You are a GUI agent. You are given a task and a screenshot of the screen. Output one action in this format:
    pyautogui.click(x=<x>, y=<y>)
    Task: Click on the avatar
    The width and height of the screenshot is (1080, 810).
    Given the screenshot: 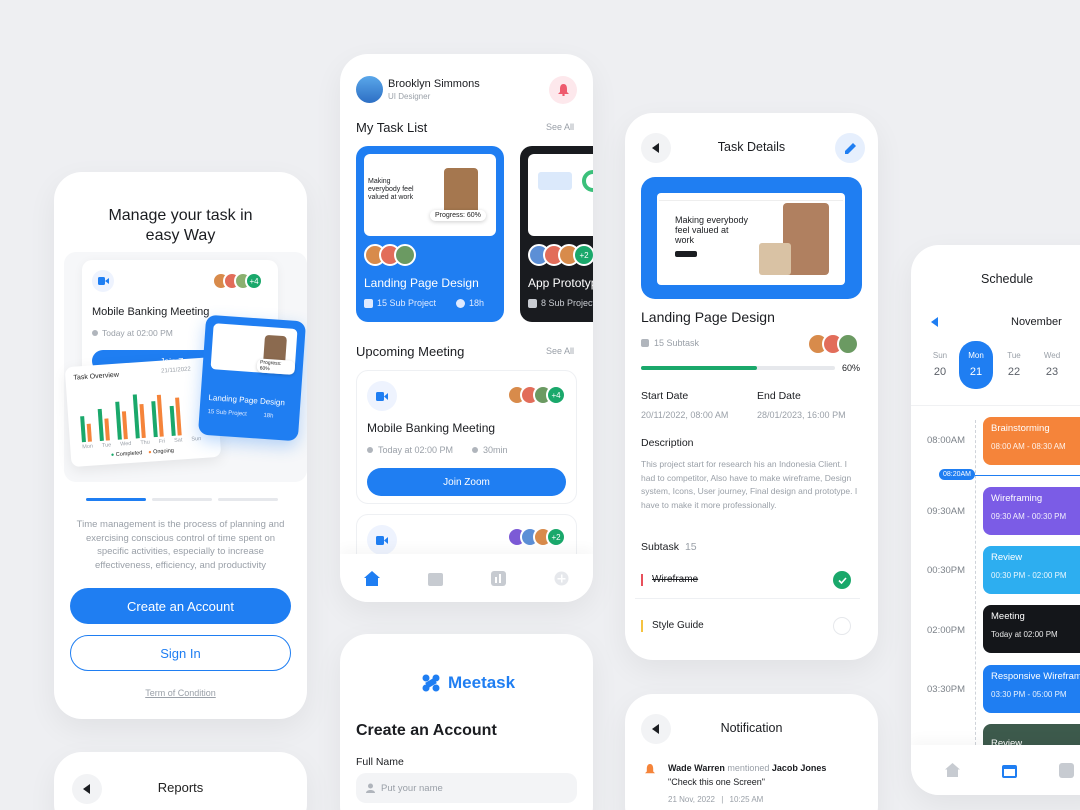 What is the action you would take?
    pyautogui.click(x=369, y=89)
    